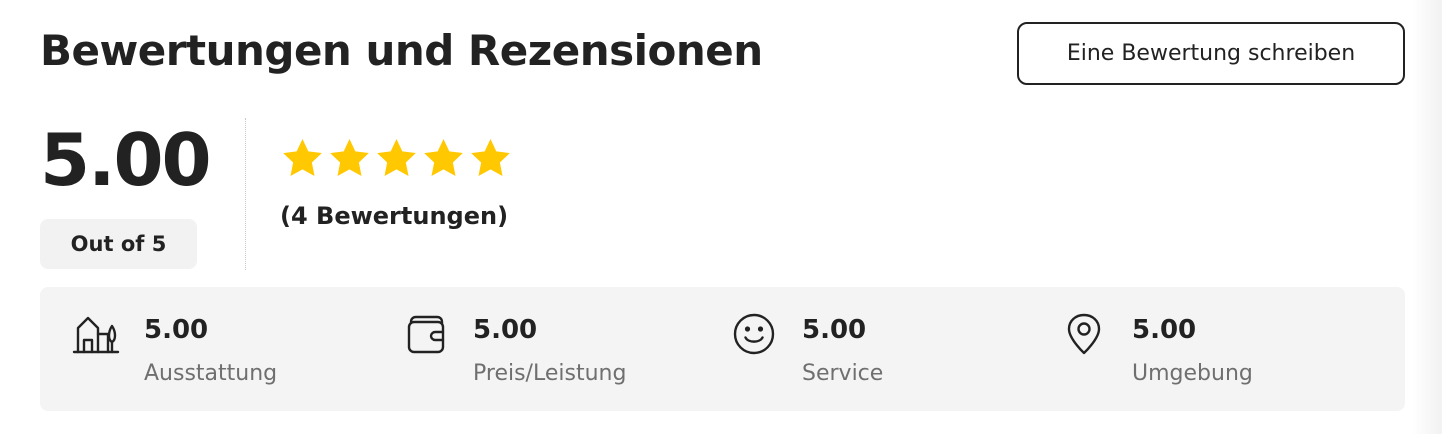 This screenshot has width=1442, height=434. What do you see at coordinates (427, 334) in the screenshot?
I see `wallet-icon` at bounding box center [427, 334].